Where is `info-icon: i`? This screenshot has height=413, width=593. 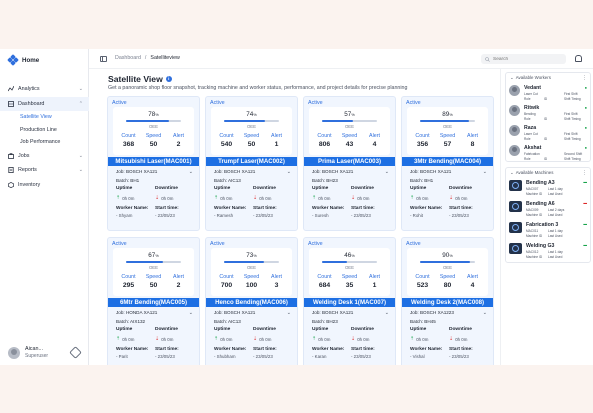 info-icon: i is located at coordinates (168, 79).